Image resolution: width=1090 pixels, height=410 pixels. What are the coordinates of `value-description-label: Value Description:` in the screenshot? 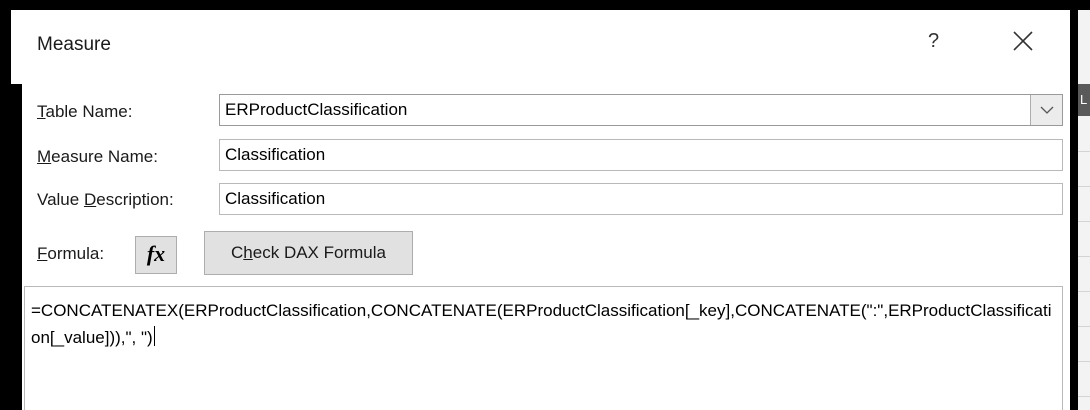 It's located at (105, 200).